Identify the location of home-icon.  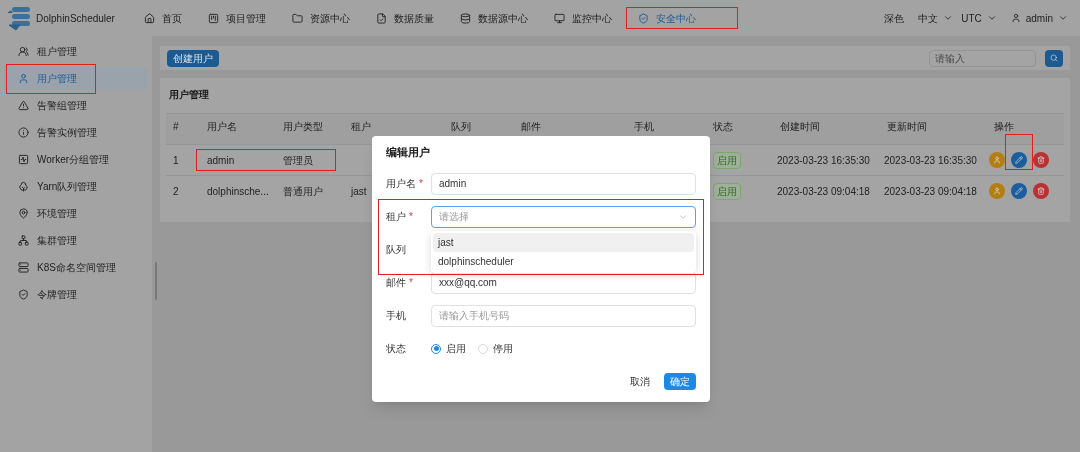
(149, 18).